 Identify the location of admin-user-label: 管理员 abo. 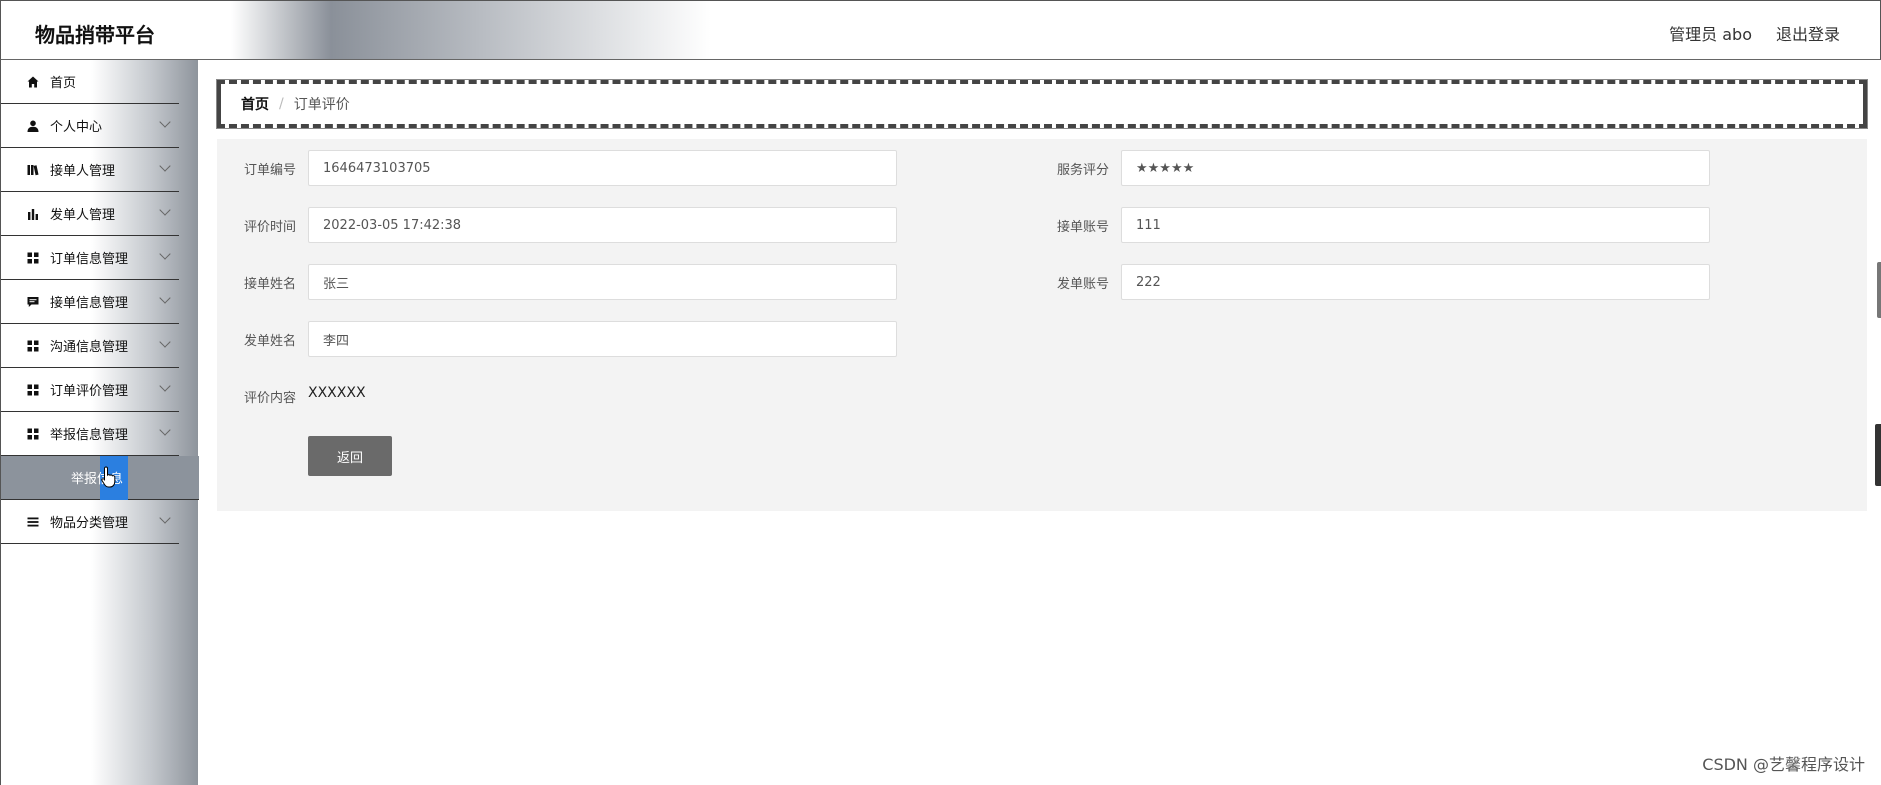
(1710, 33).